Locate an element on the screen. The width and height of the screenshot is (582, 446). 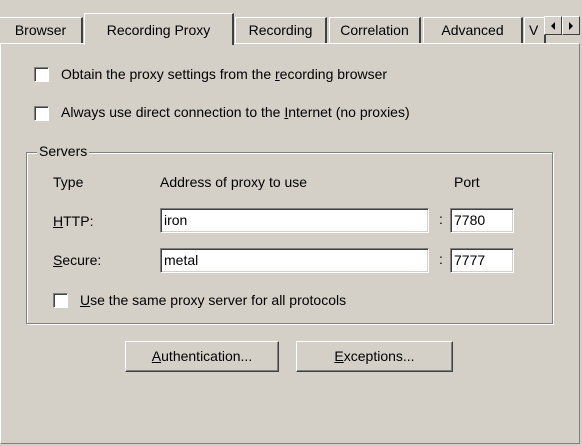
arrow-right-icon is located at coordinates (571, 25).